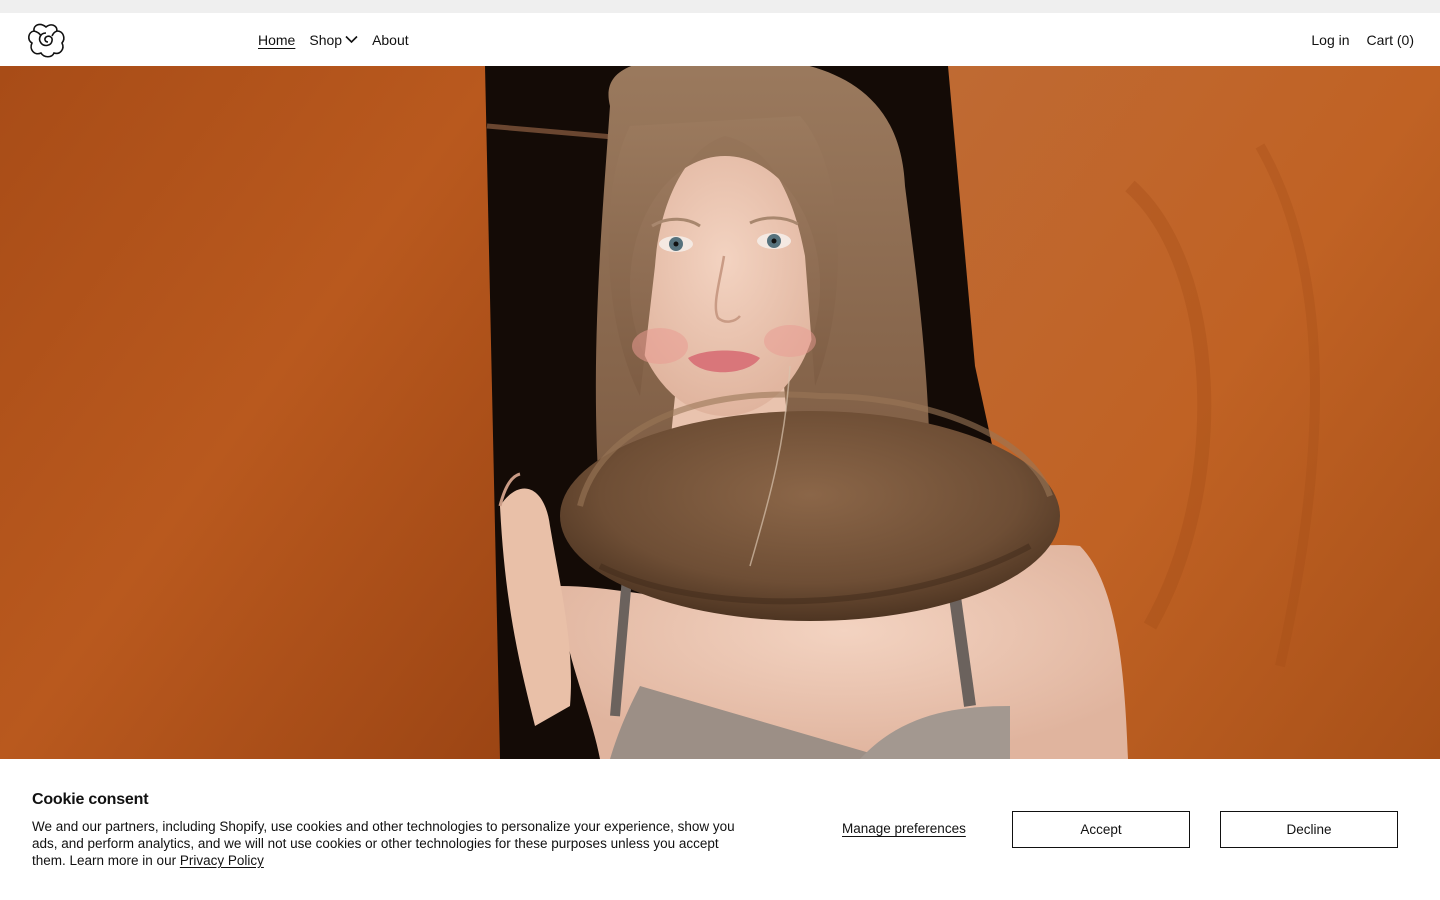 The image size is (1440, 900). I want to click on nav-home-label: Home, so click(277, 39).